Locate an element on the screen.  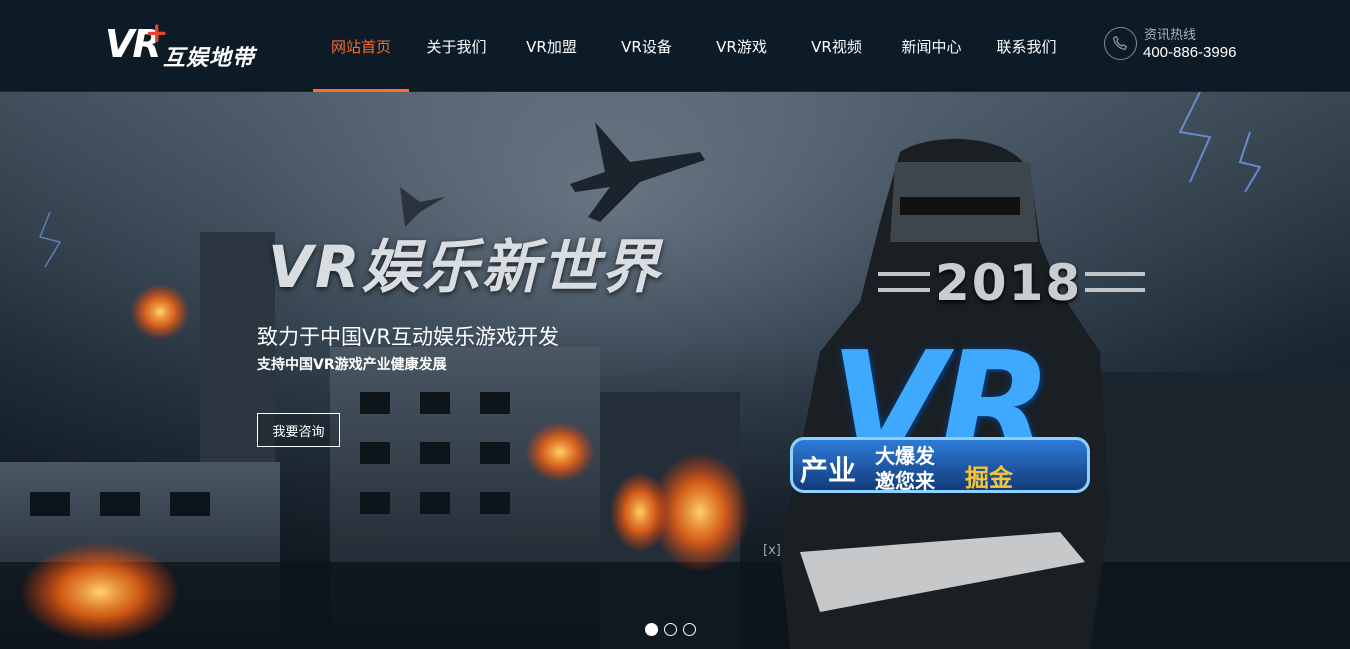
logo-name: 互娱地带 is located at coordinates (209, 58).